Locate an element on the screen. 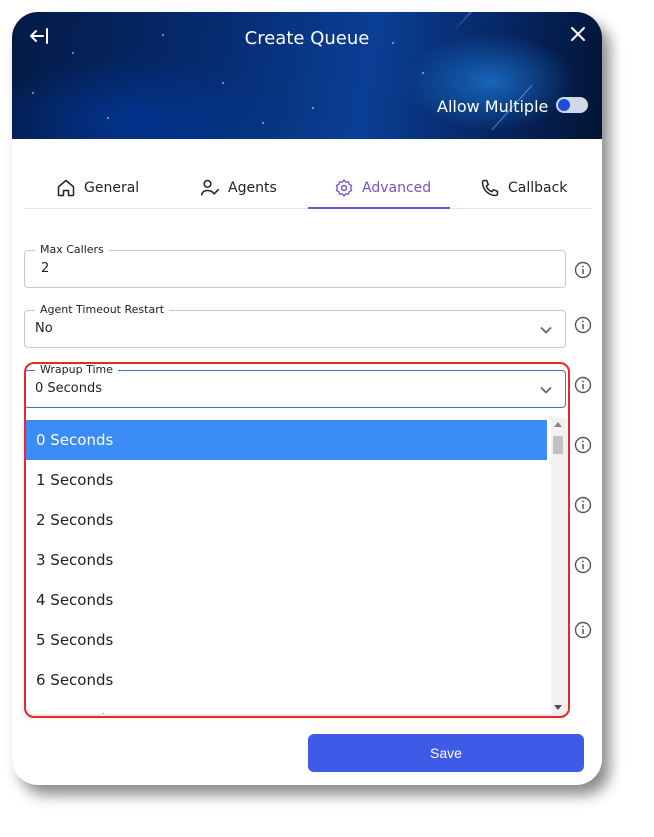 Image resolution: width=654 pixels, height=837 pixels. toggle-knob is located at coordinates (564, 105).